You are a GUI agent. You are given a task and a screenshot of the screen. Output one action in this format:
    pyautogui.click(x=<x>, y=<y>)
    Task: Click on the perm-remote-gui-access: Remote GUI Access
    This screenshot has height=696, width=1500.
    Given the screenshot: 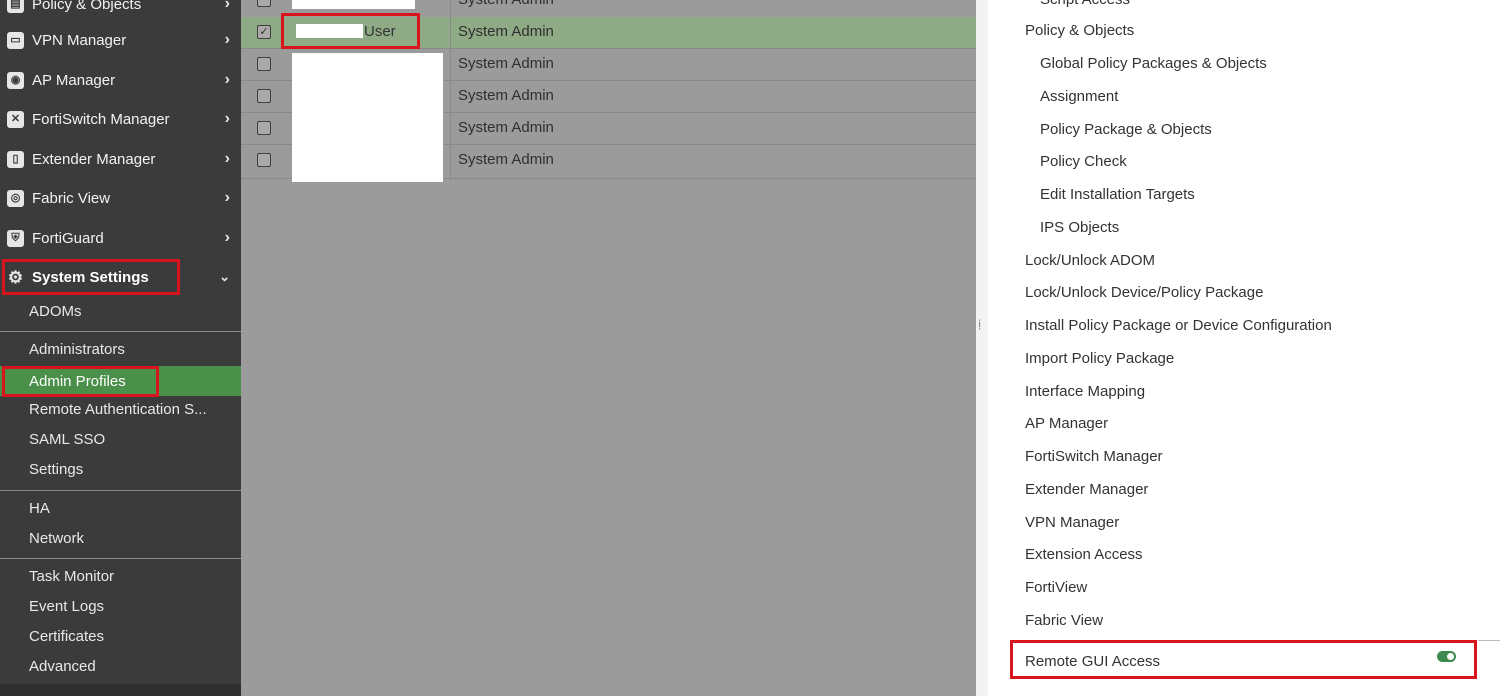 What is the action you would take?
    pyautogui.click(x=1093, y=661)
    